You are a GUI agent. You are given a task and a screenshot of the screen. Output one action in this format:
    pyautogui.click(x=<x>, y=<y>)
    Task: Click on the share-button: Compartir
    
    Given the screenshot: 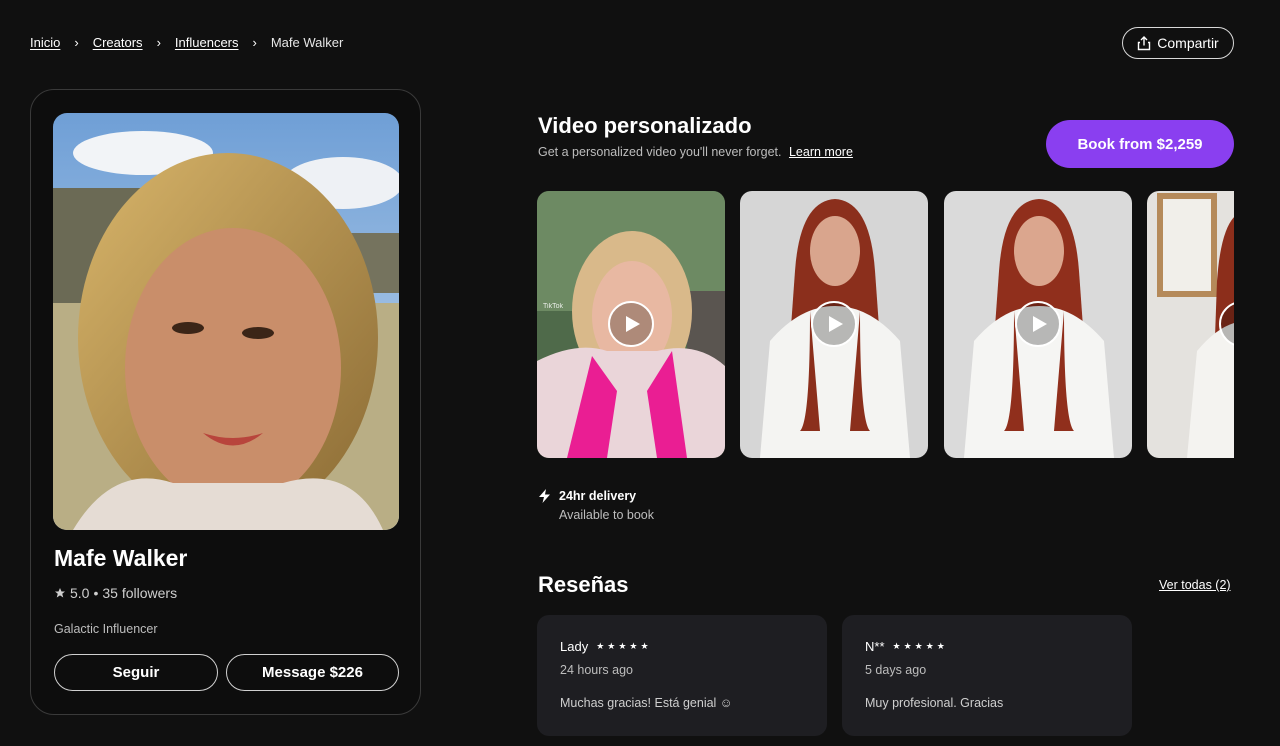 What is the action you would take?
    pyautogui.click(x=1178, y=43)
    